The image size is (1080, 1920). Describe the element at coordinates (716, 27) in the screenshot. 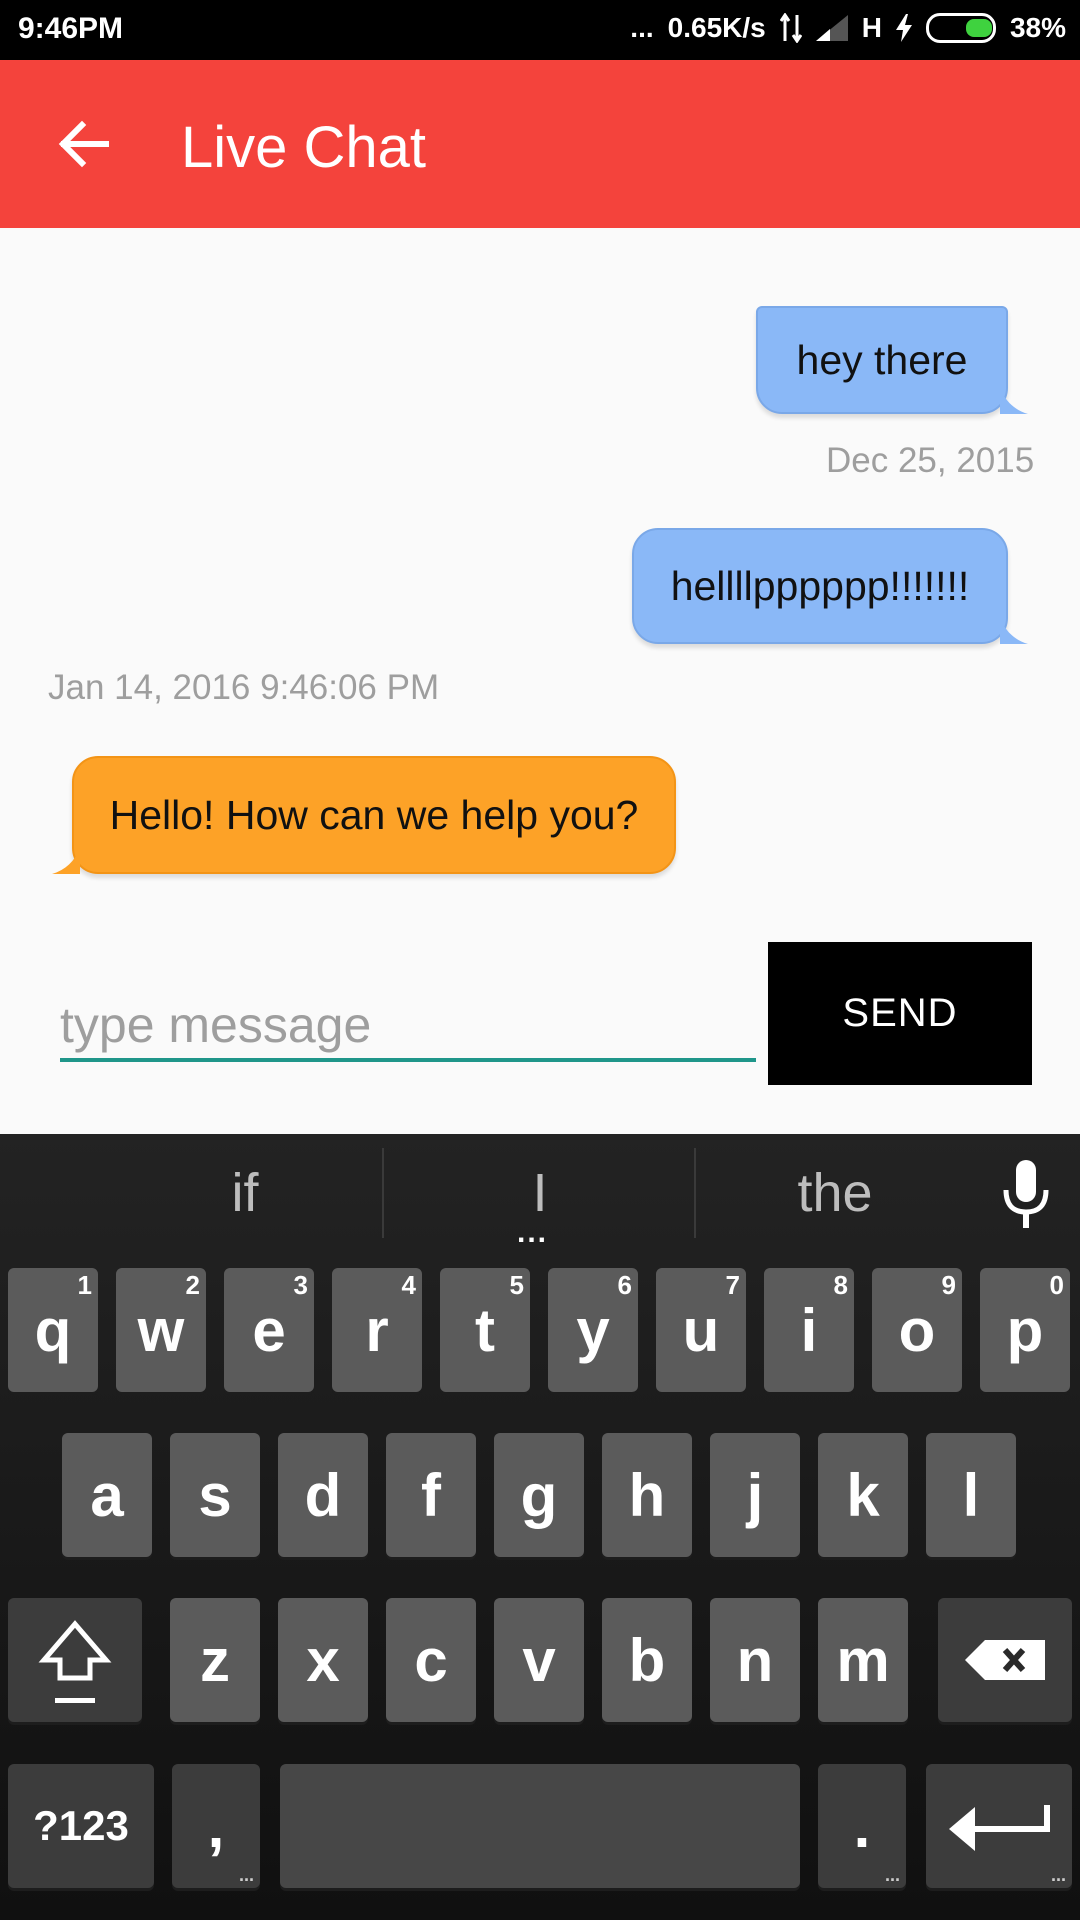

I see `network-speed: 0.65K/s` at that location.